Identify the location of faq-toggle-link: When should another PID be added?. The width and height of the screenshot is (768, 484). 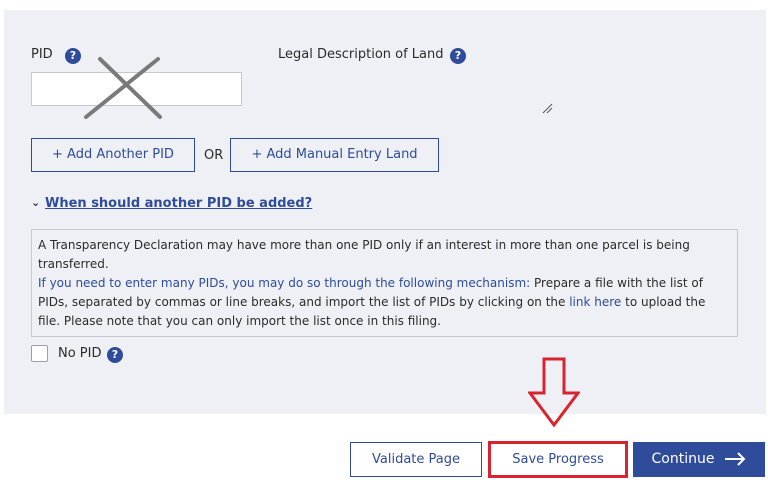
(178, 203).